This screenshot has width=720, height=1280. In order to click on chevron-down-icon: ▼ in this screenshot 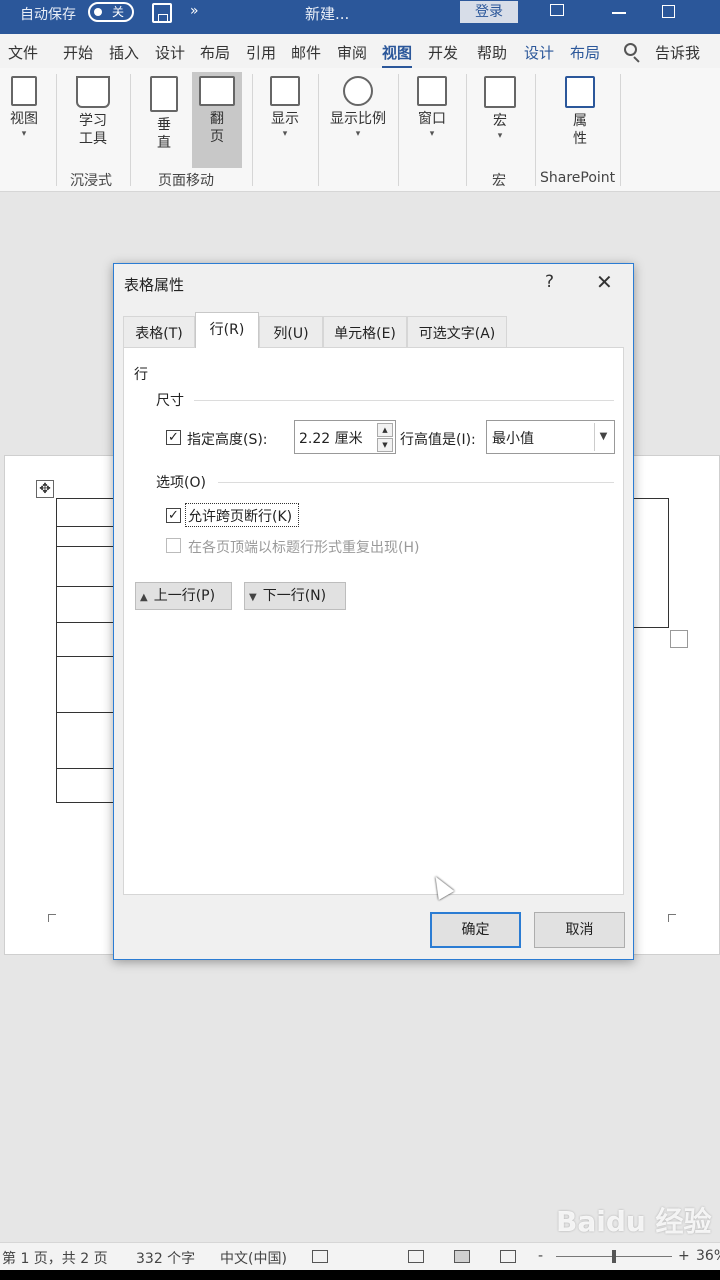, I will do `click(603, 437)`.